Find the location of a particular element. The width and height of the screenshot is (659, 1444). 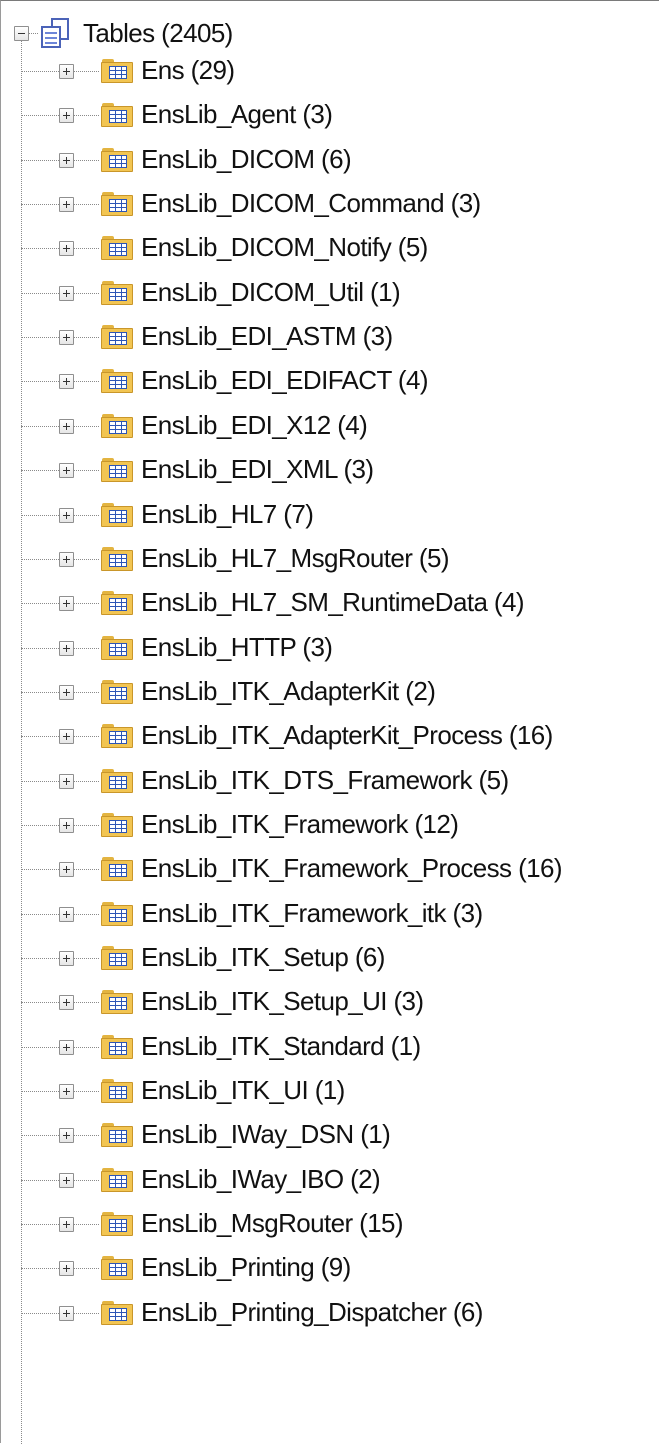

tree-item-label: EnsLib_ITK_Setup_UI (3) is located at coordinates (282, 1001).